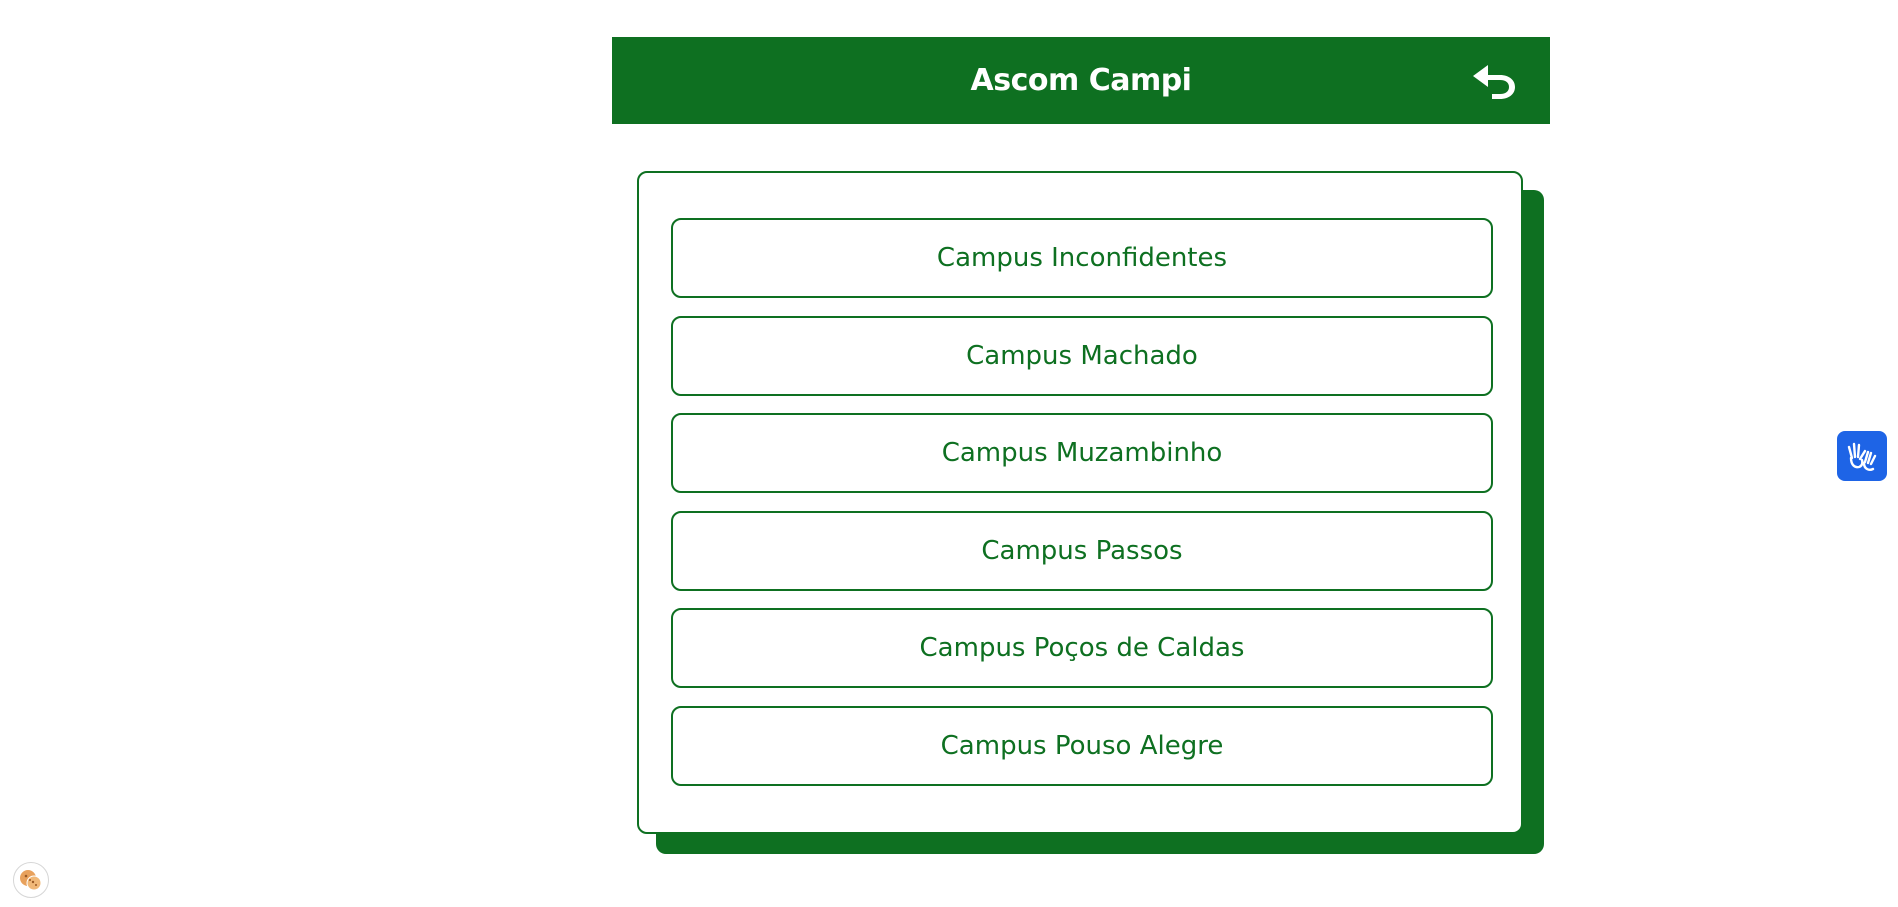  I want to click on campus-label: Campus Inconfidentes, so click(1082, 258).